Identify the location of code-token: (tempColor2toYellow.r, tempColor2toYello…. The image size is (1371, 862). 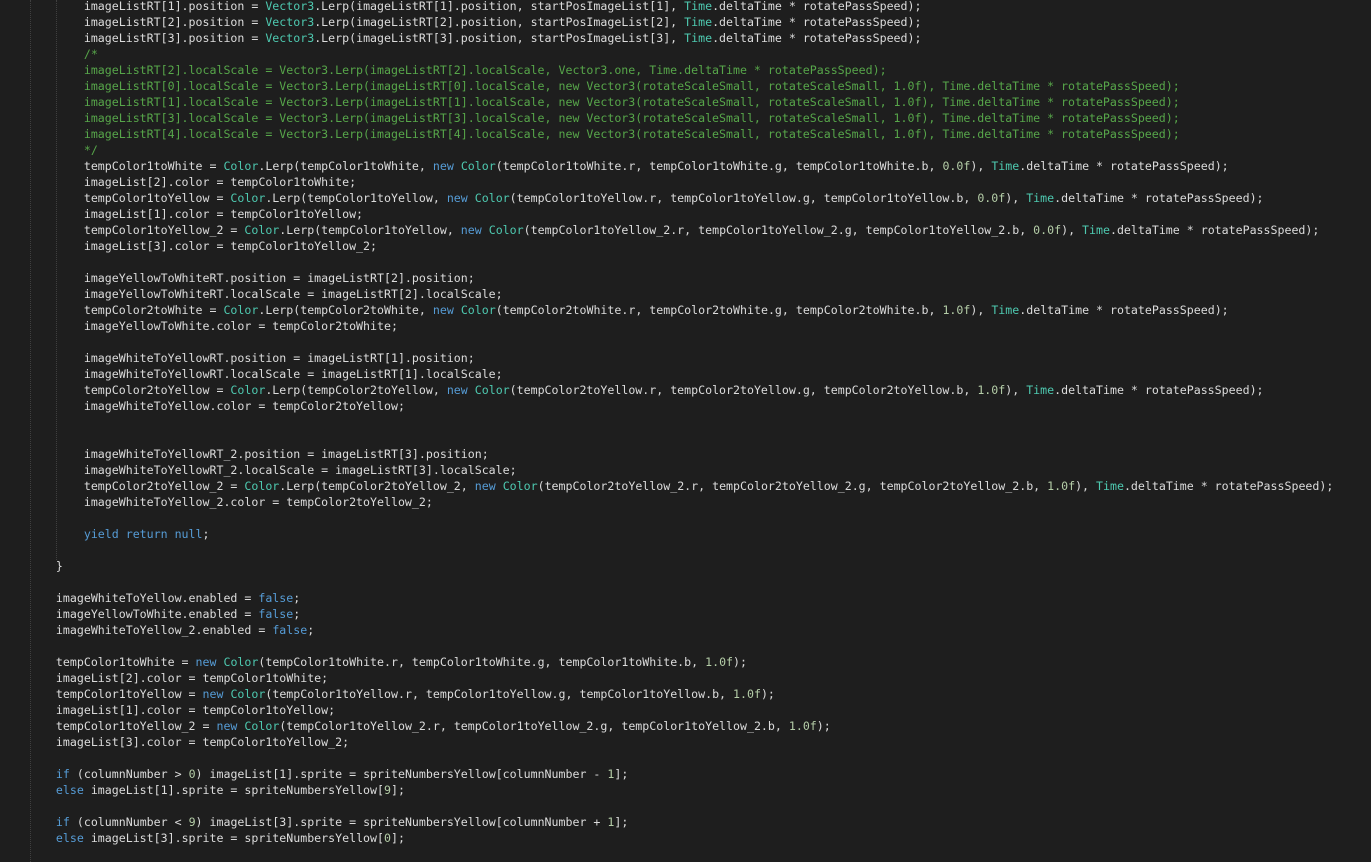
(743, 390).